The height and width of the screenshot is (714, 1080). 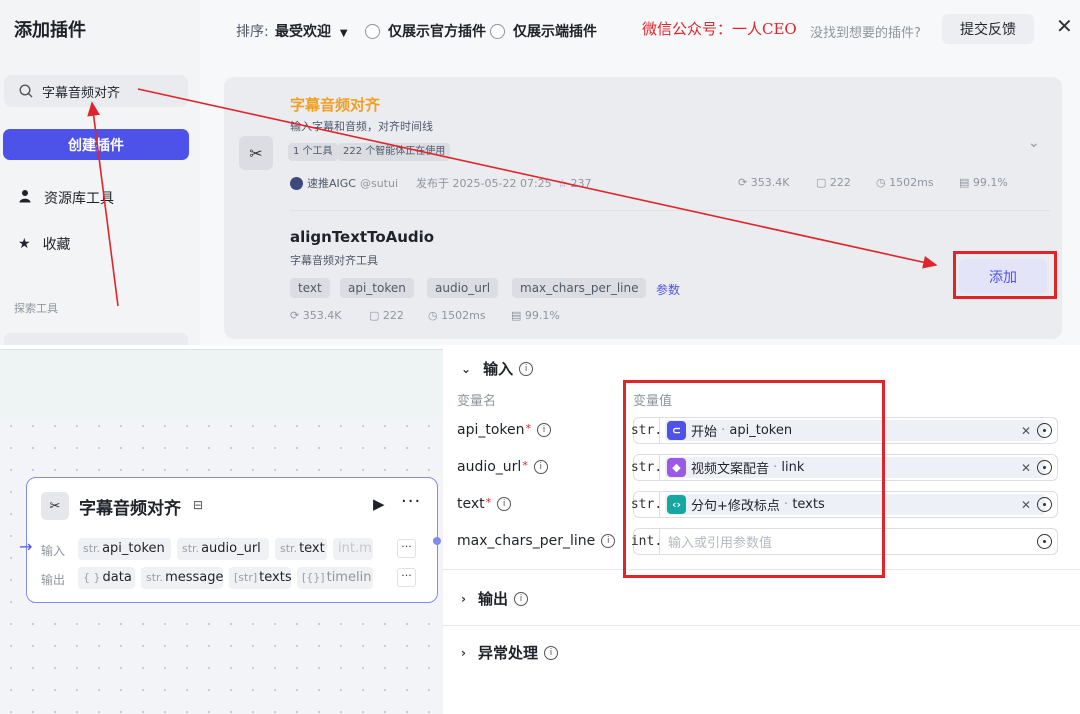 What do you see at coordinates (296, 183) in the screenshot?
I see `avatar` at bounding box center [296, 183].